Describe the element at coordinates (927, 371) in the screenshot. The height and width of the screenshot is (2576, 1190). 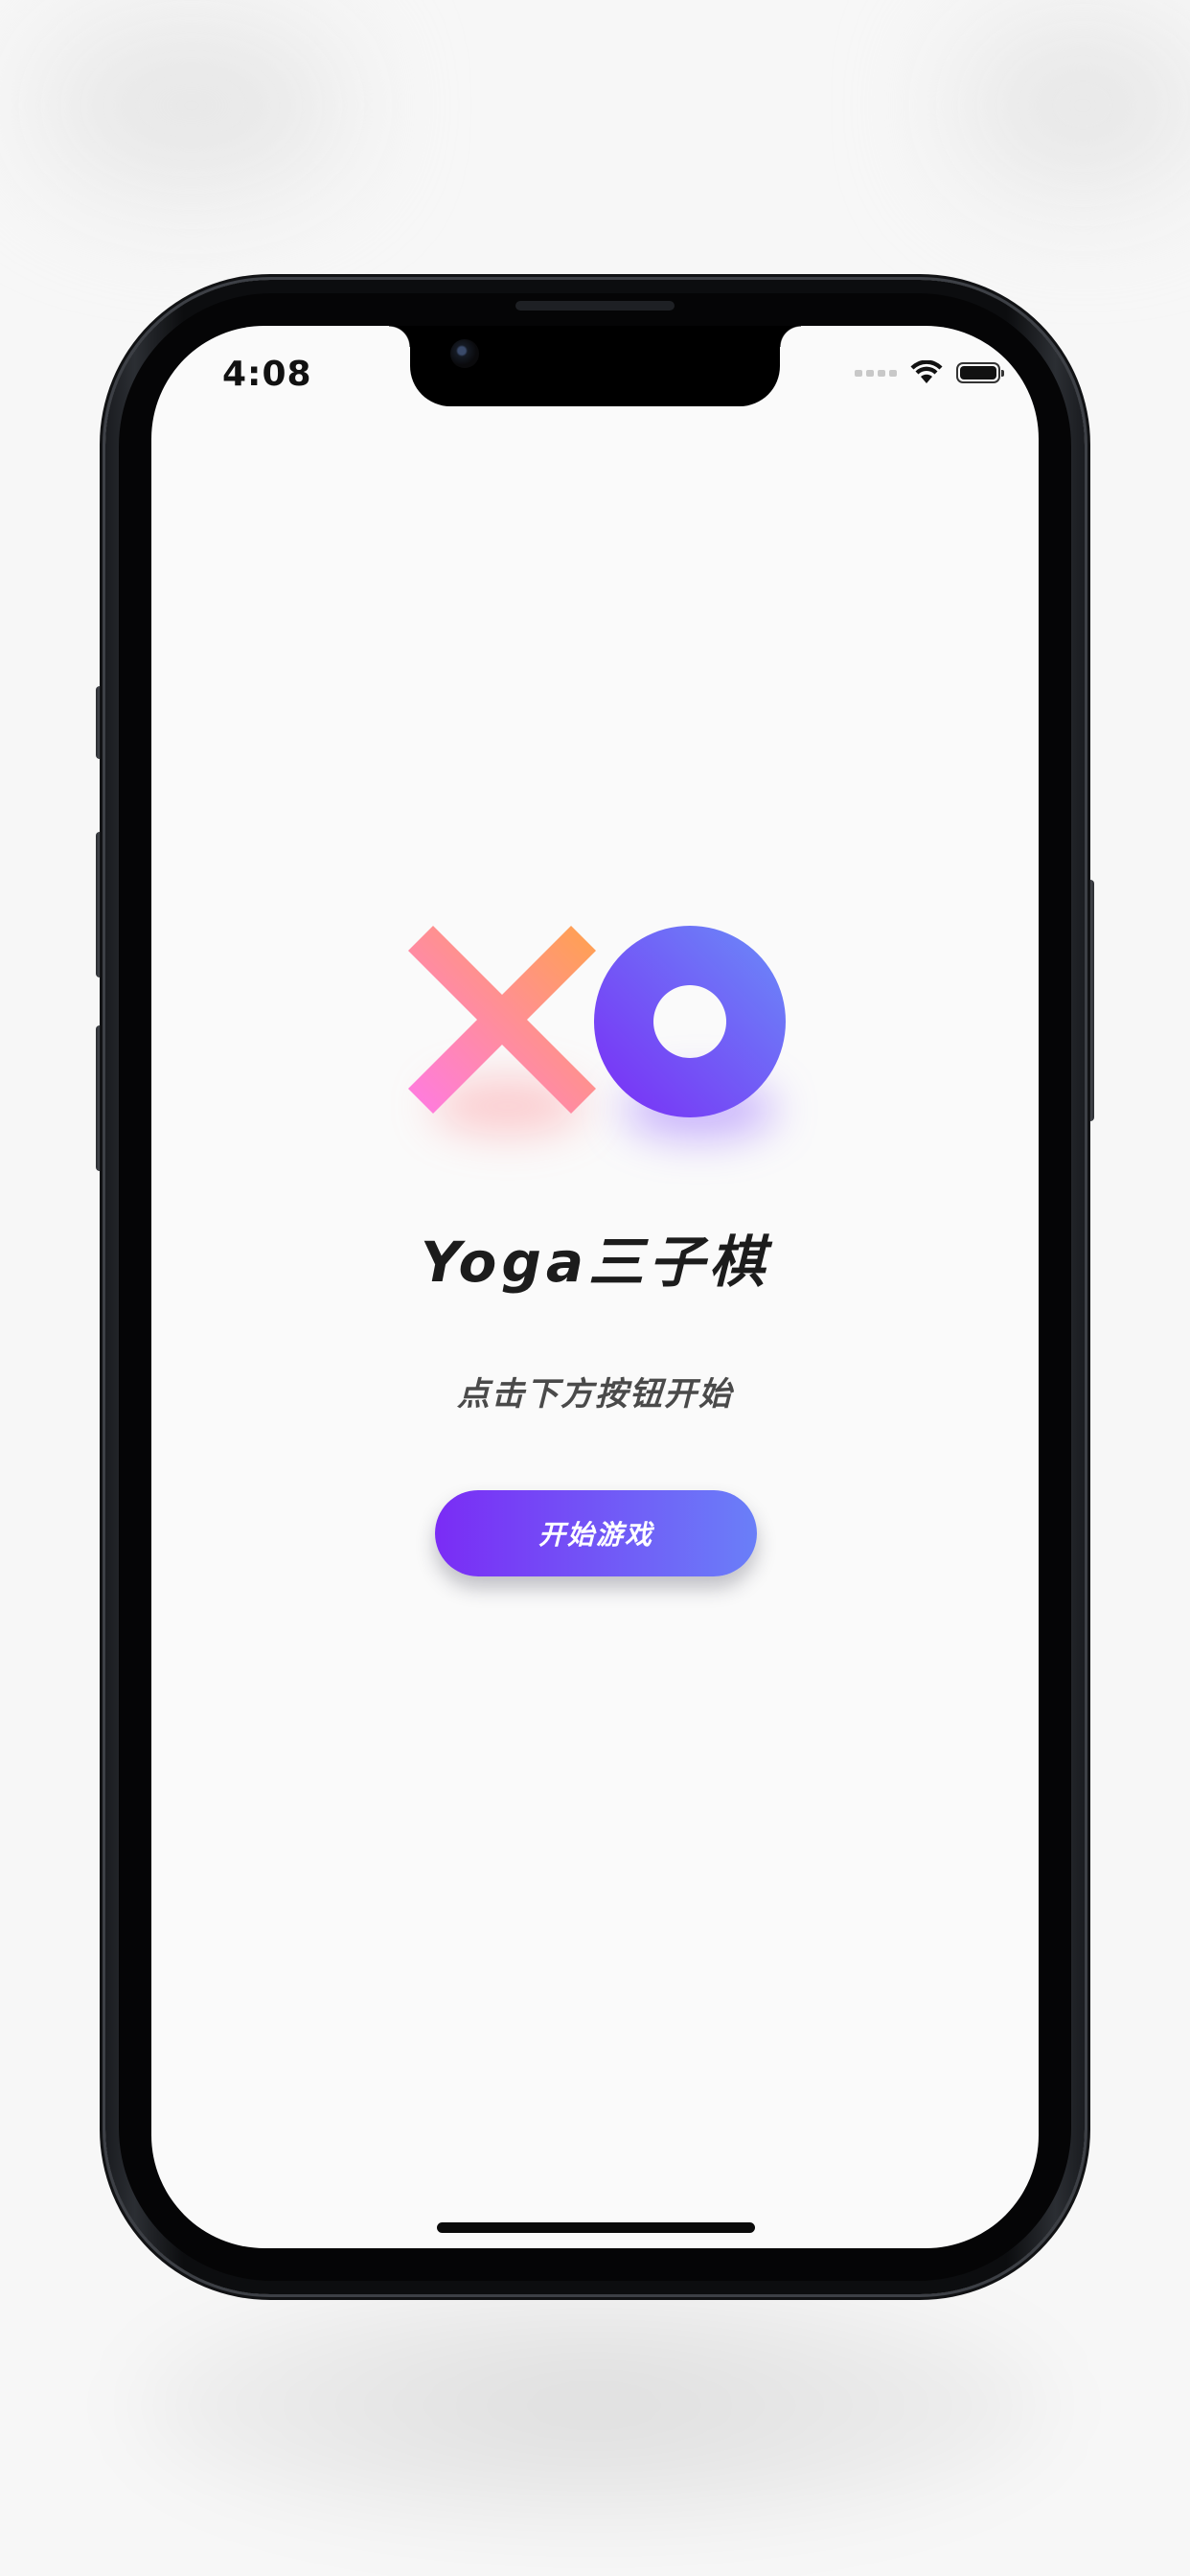
I see `wifi-icon` at that location.